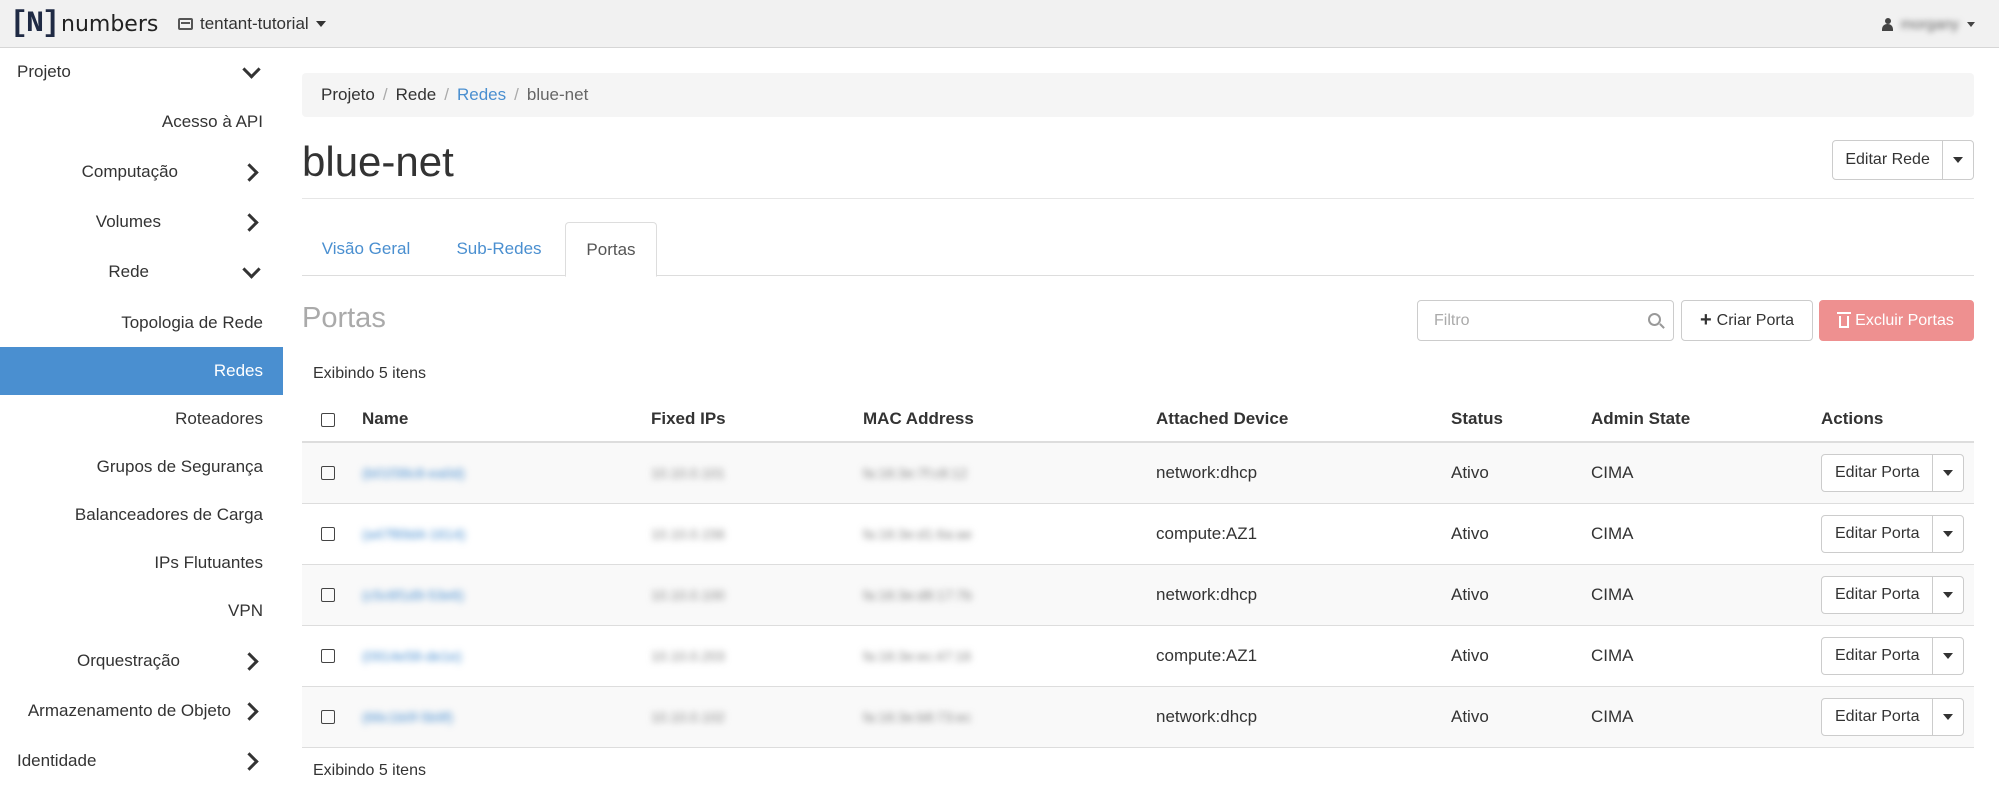  I want to click on port-name-link: (0914e58-de1e), so click(412, 656).